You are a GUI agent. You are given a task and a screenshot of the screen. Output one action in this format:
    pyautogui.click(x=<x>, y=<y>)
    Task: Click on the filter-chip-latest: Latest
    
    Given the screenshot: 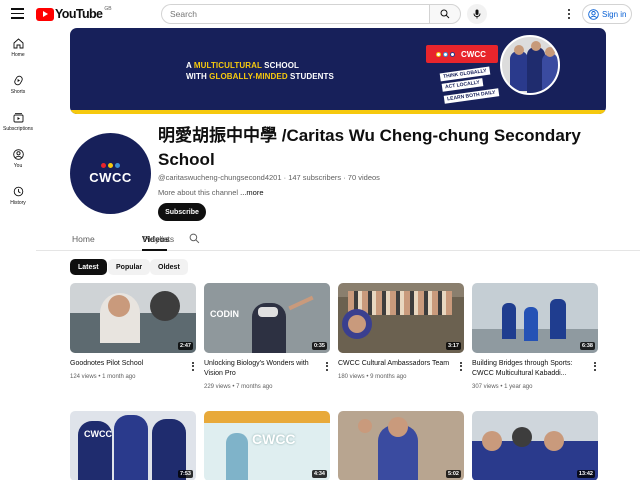 What is the action you would take?
    pyautogui.click(x=88, y=267)
    